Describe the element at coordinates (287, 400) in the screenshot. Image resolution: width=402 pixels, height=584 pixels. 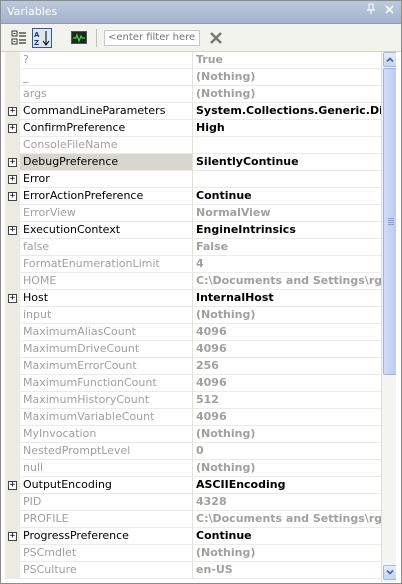
I see `variable-value: 512` at that location.